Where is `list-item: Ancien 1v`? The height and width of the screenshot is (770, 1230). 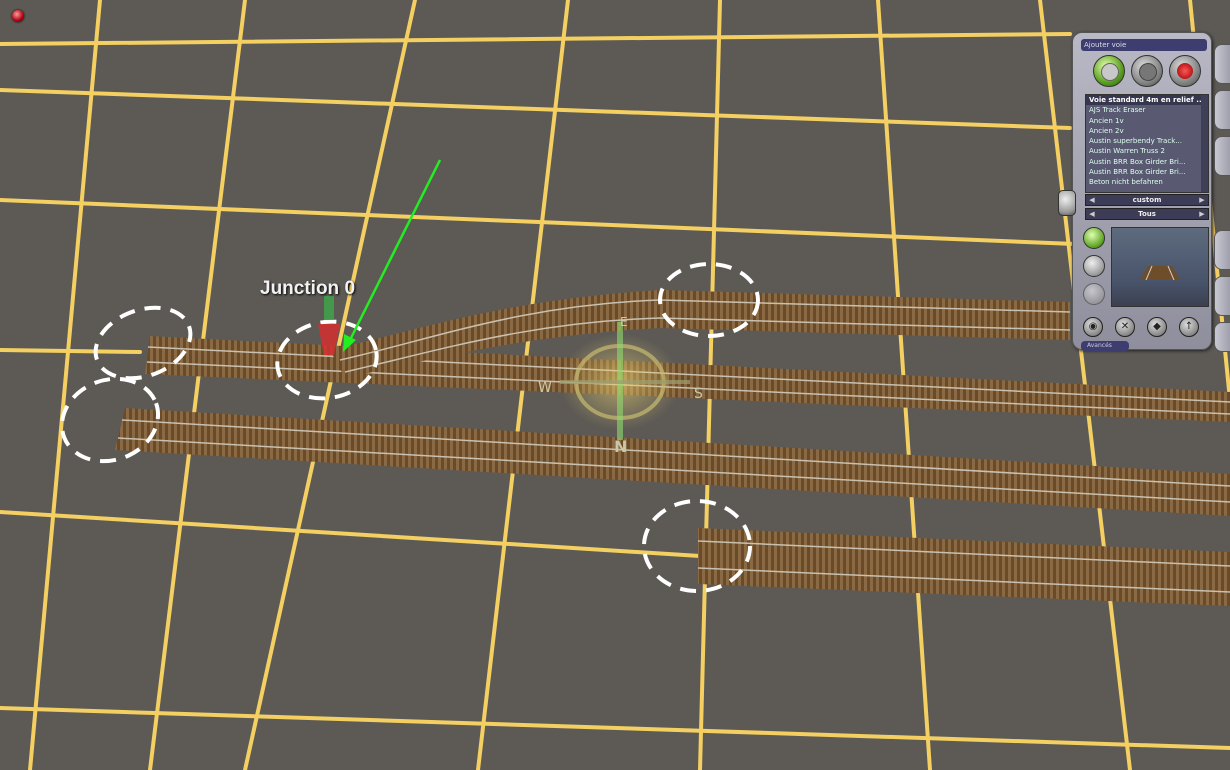 list-item: Ancien 1v is located at coordinates (1147, 121).